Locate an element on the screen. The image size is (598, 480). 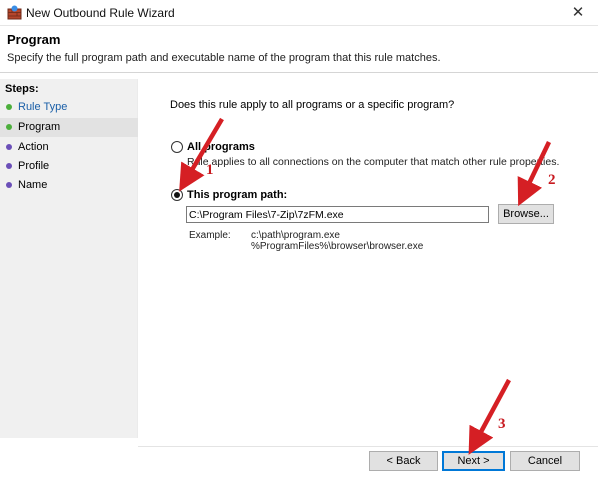
all-programs-label: All programs is located at coordinates (221, 147).